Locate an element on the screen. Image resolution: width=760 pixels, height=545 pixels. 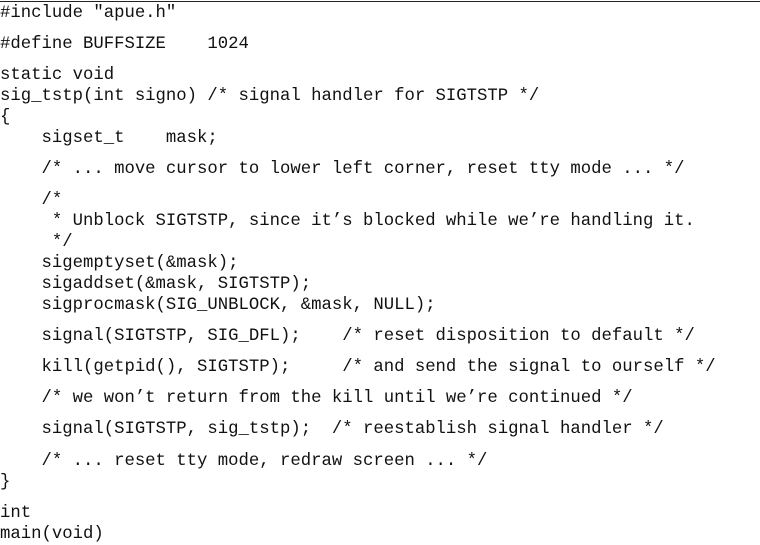
code-line: sigemptyset(&mask); is located at coordinates (119, 263).